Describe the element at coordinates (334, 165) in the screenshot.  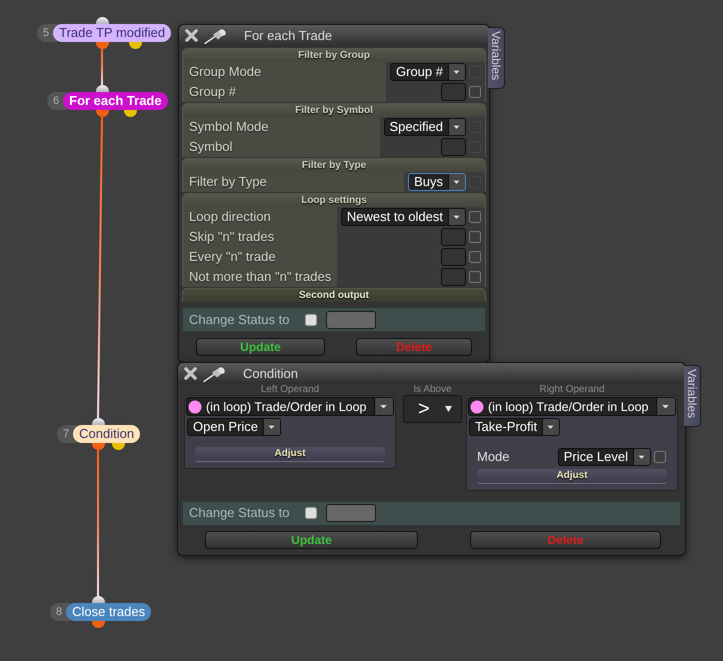
I see `section-heading: Filter by Type` at that location.